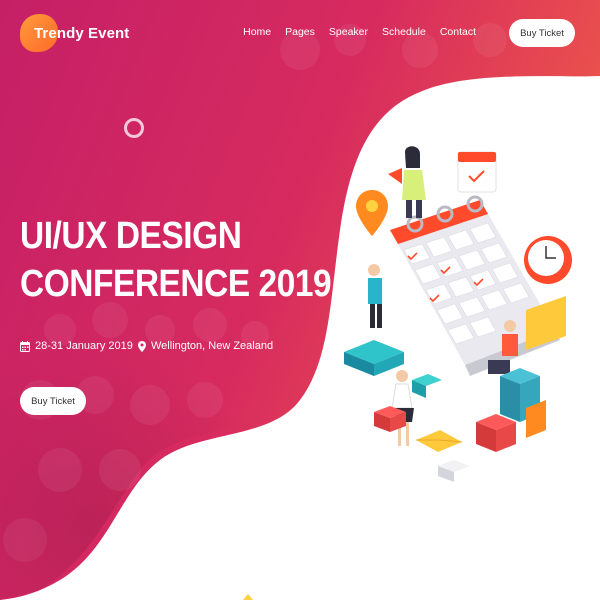  What do you see at coordinates (142, 346) in the screenshot?
I see `map-pin-icon` at bounding box center [142, 346].